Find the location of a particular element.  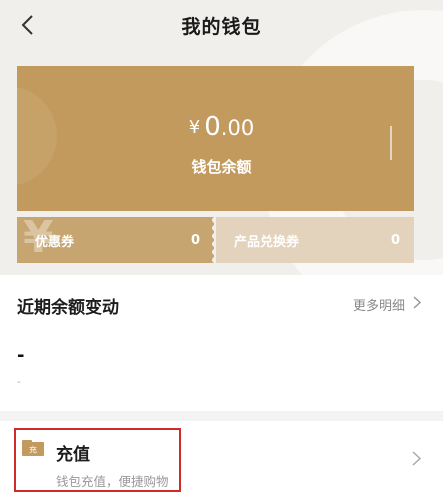

coupon-count: 0 is located at coordinates (195, 240).